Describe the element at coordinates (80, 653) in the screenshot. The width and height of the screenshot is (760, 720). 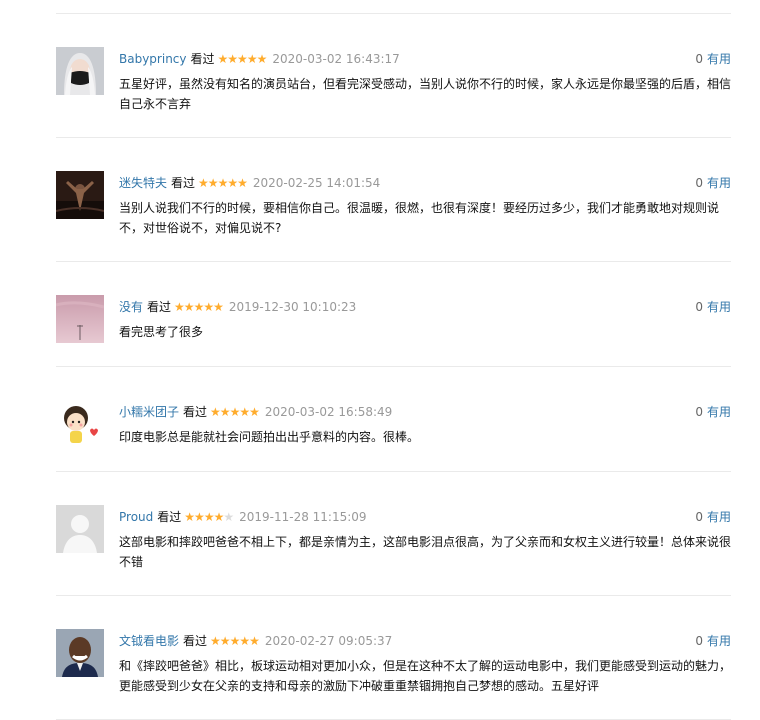
I see `smiling-man-avatar` at that location.